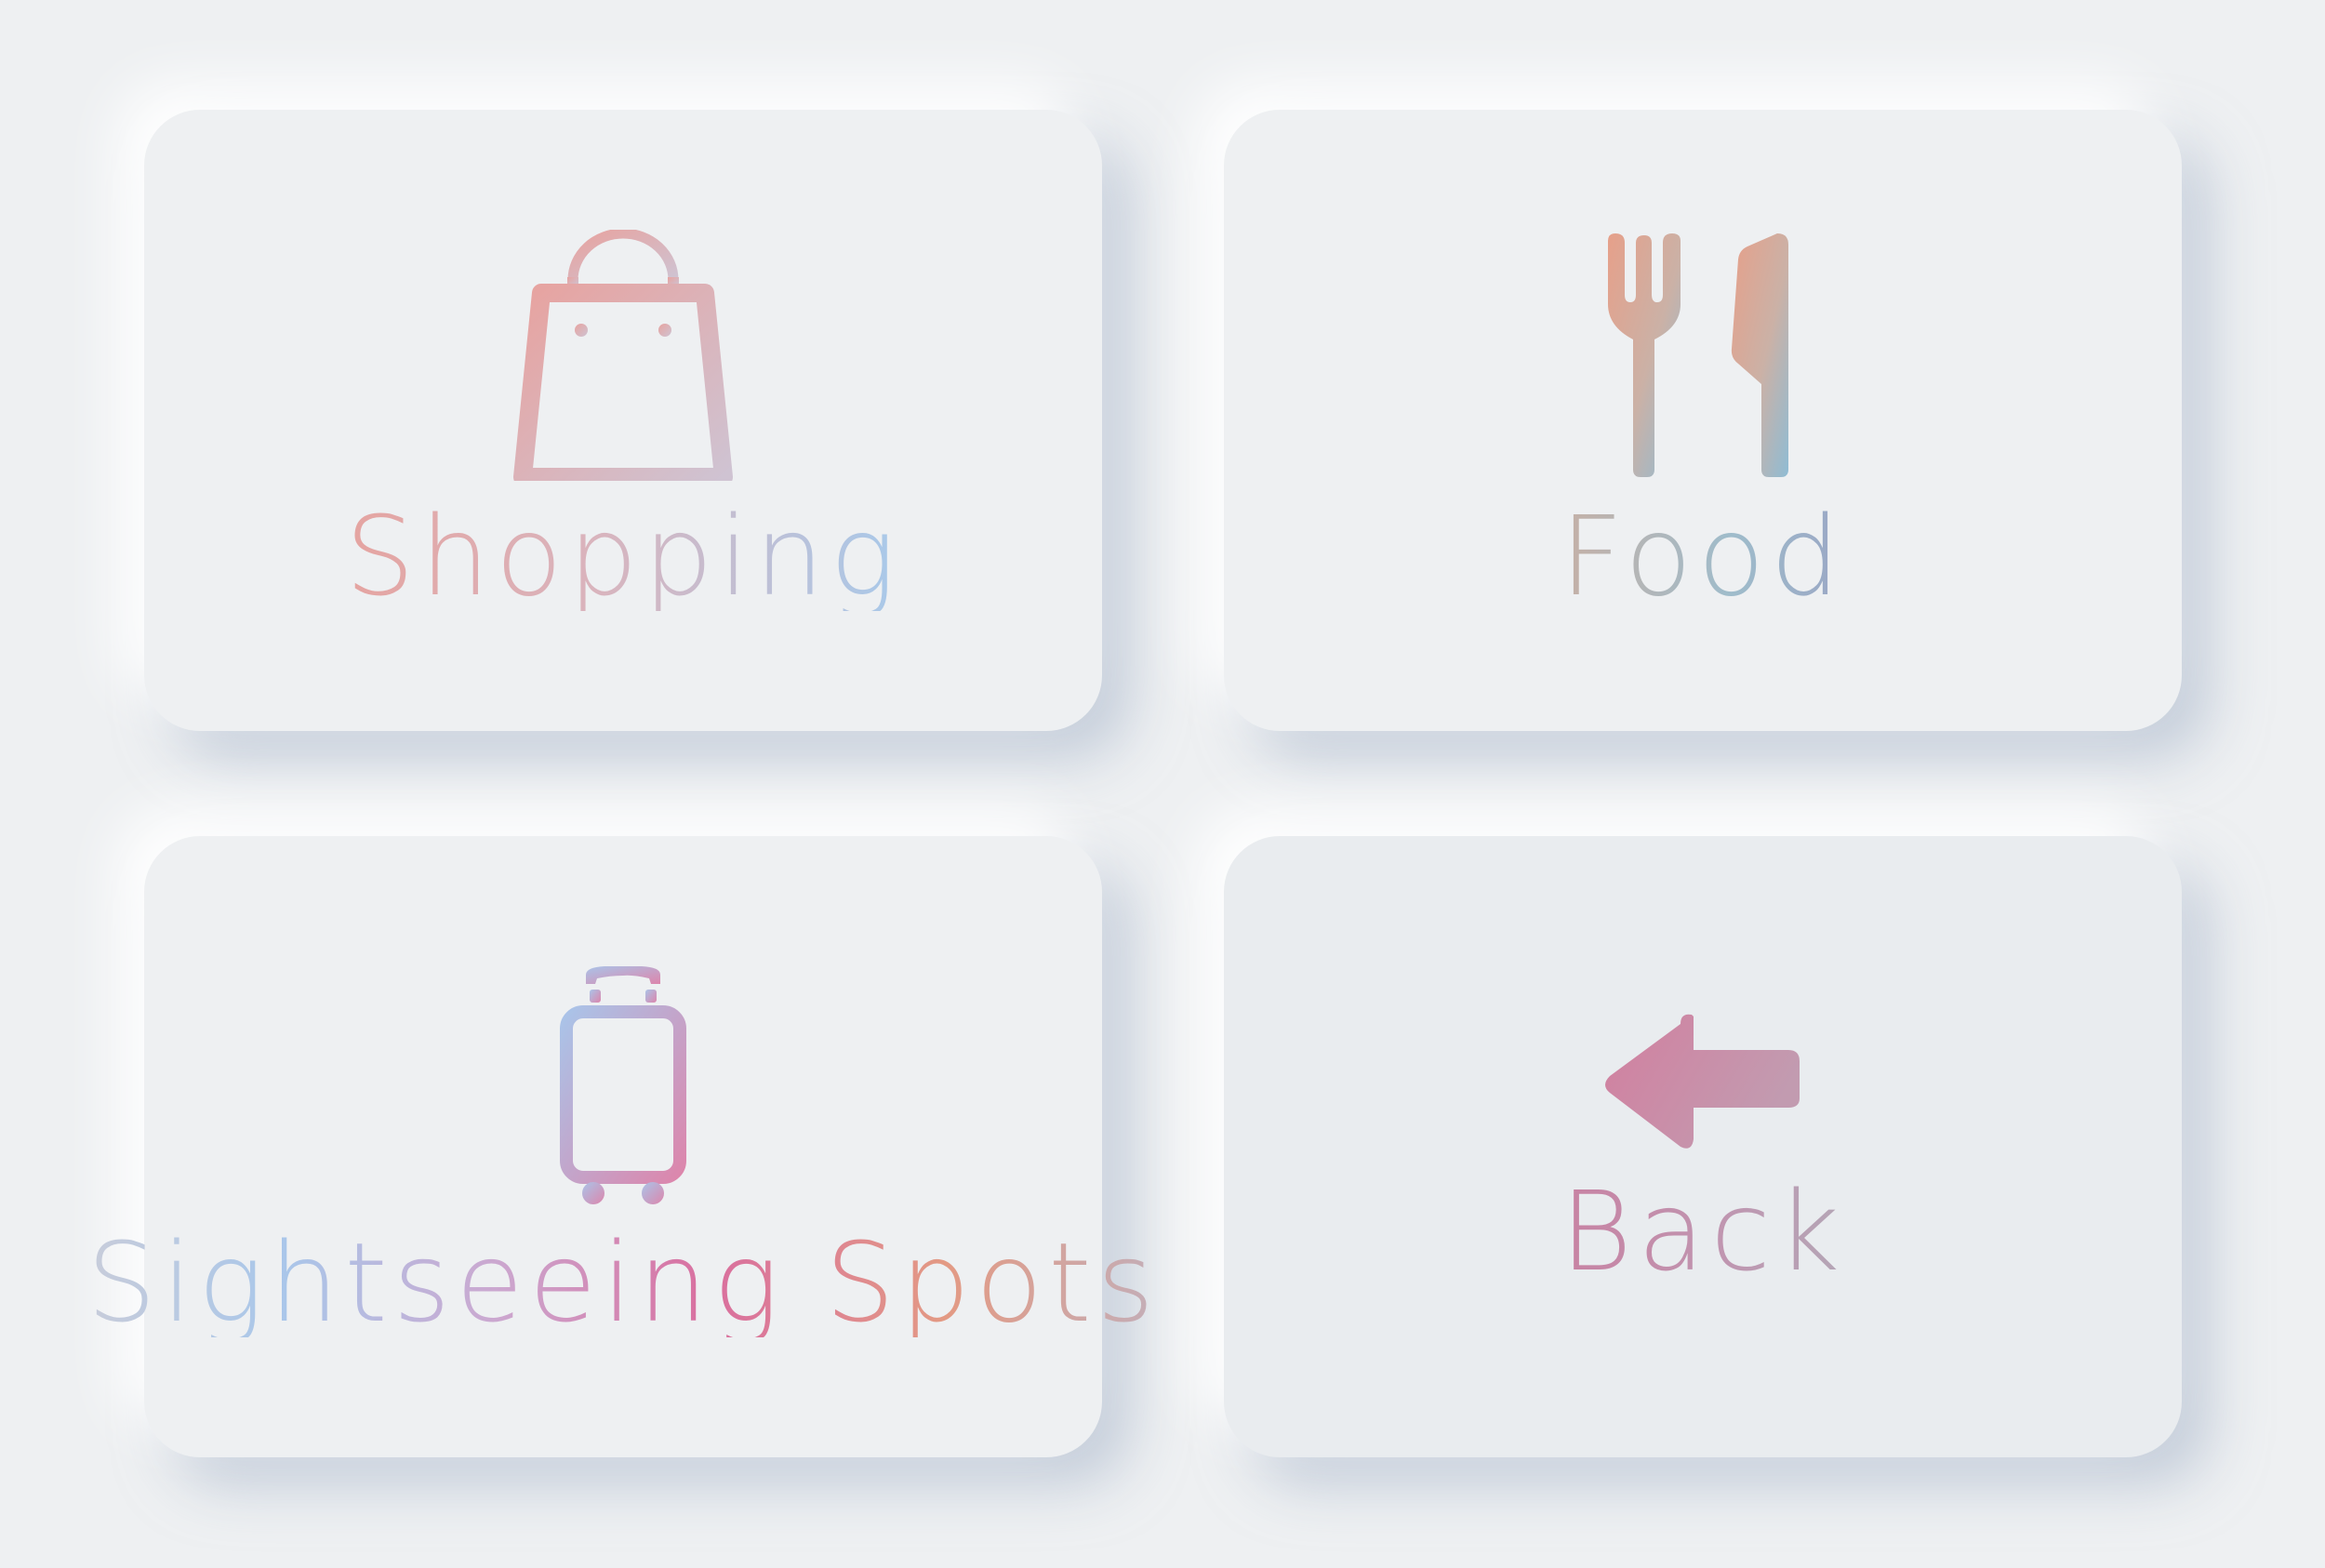 This screenshot has height=1568, width=2325. What do you see at coordinates (1698, 355) in the screenshot?
I see `fork-knife-icon` at bounding box center [1698, 355].